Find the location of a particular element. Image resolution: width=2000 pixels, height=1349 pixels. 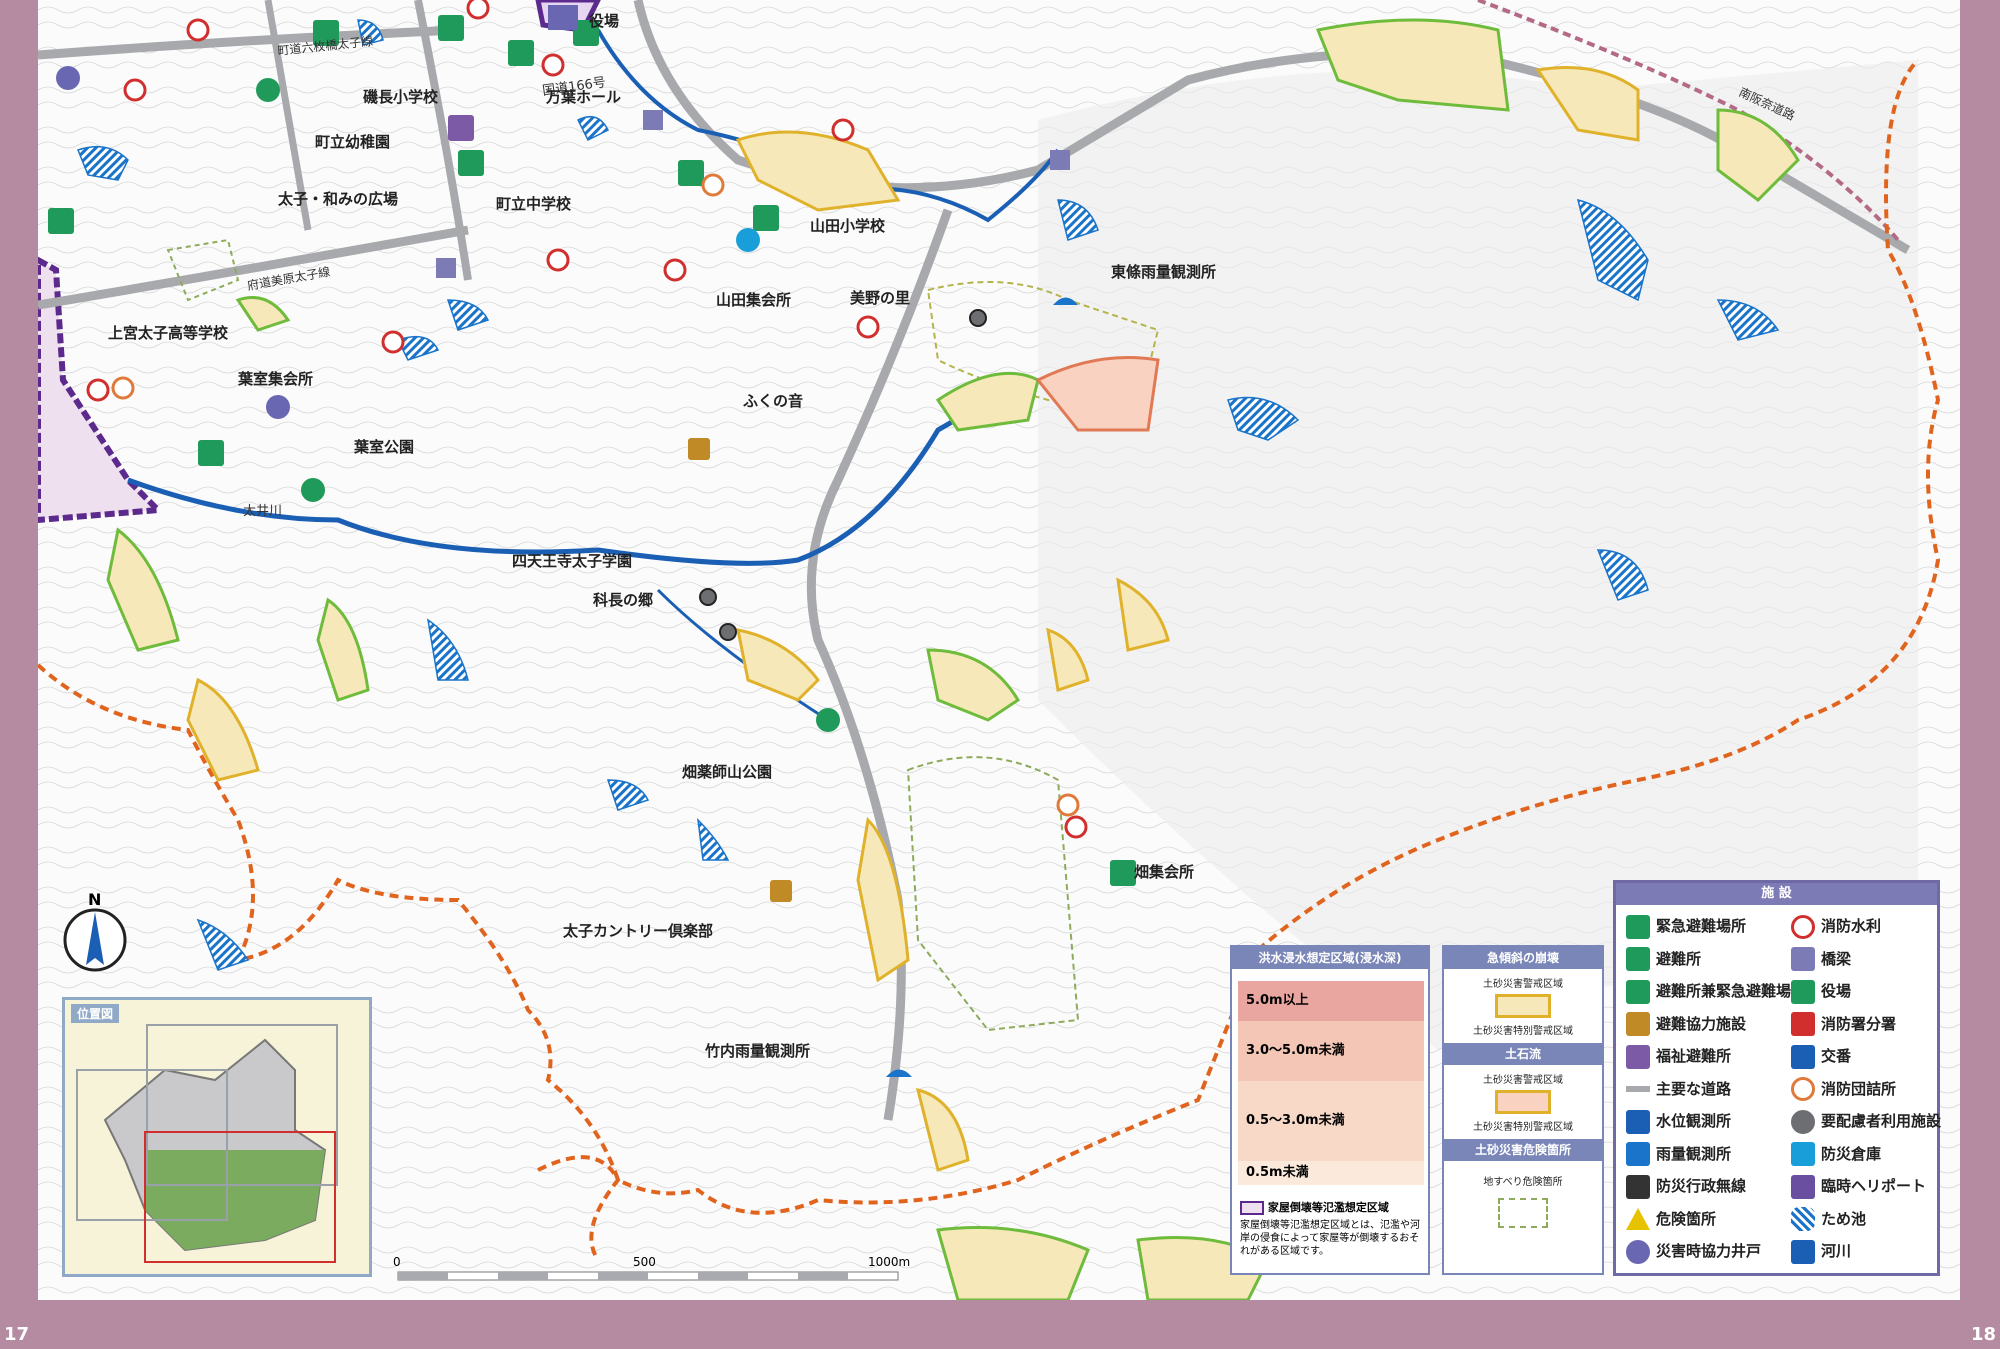

legend-label: 消防署分署 is located at coordinates (1859, 1023).